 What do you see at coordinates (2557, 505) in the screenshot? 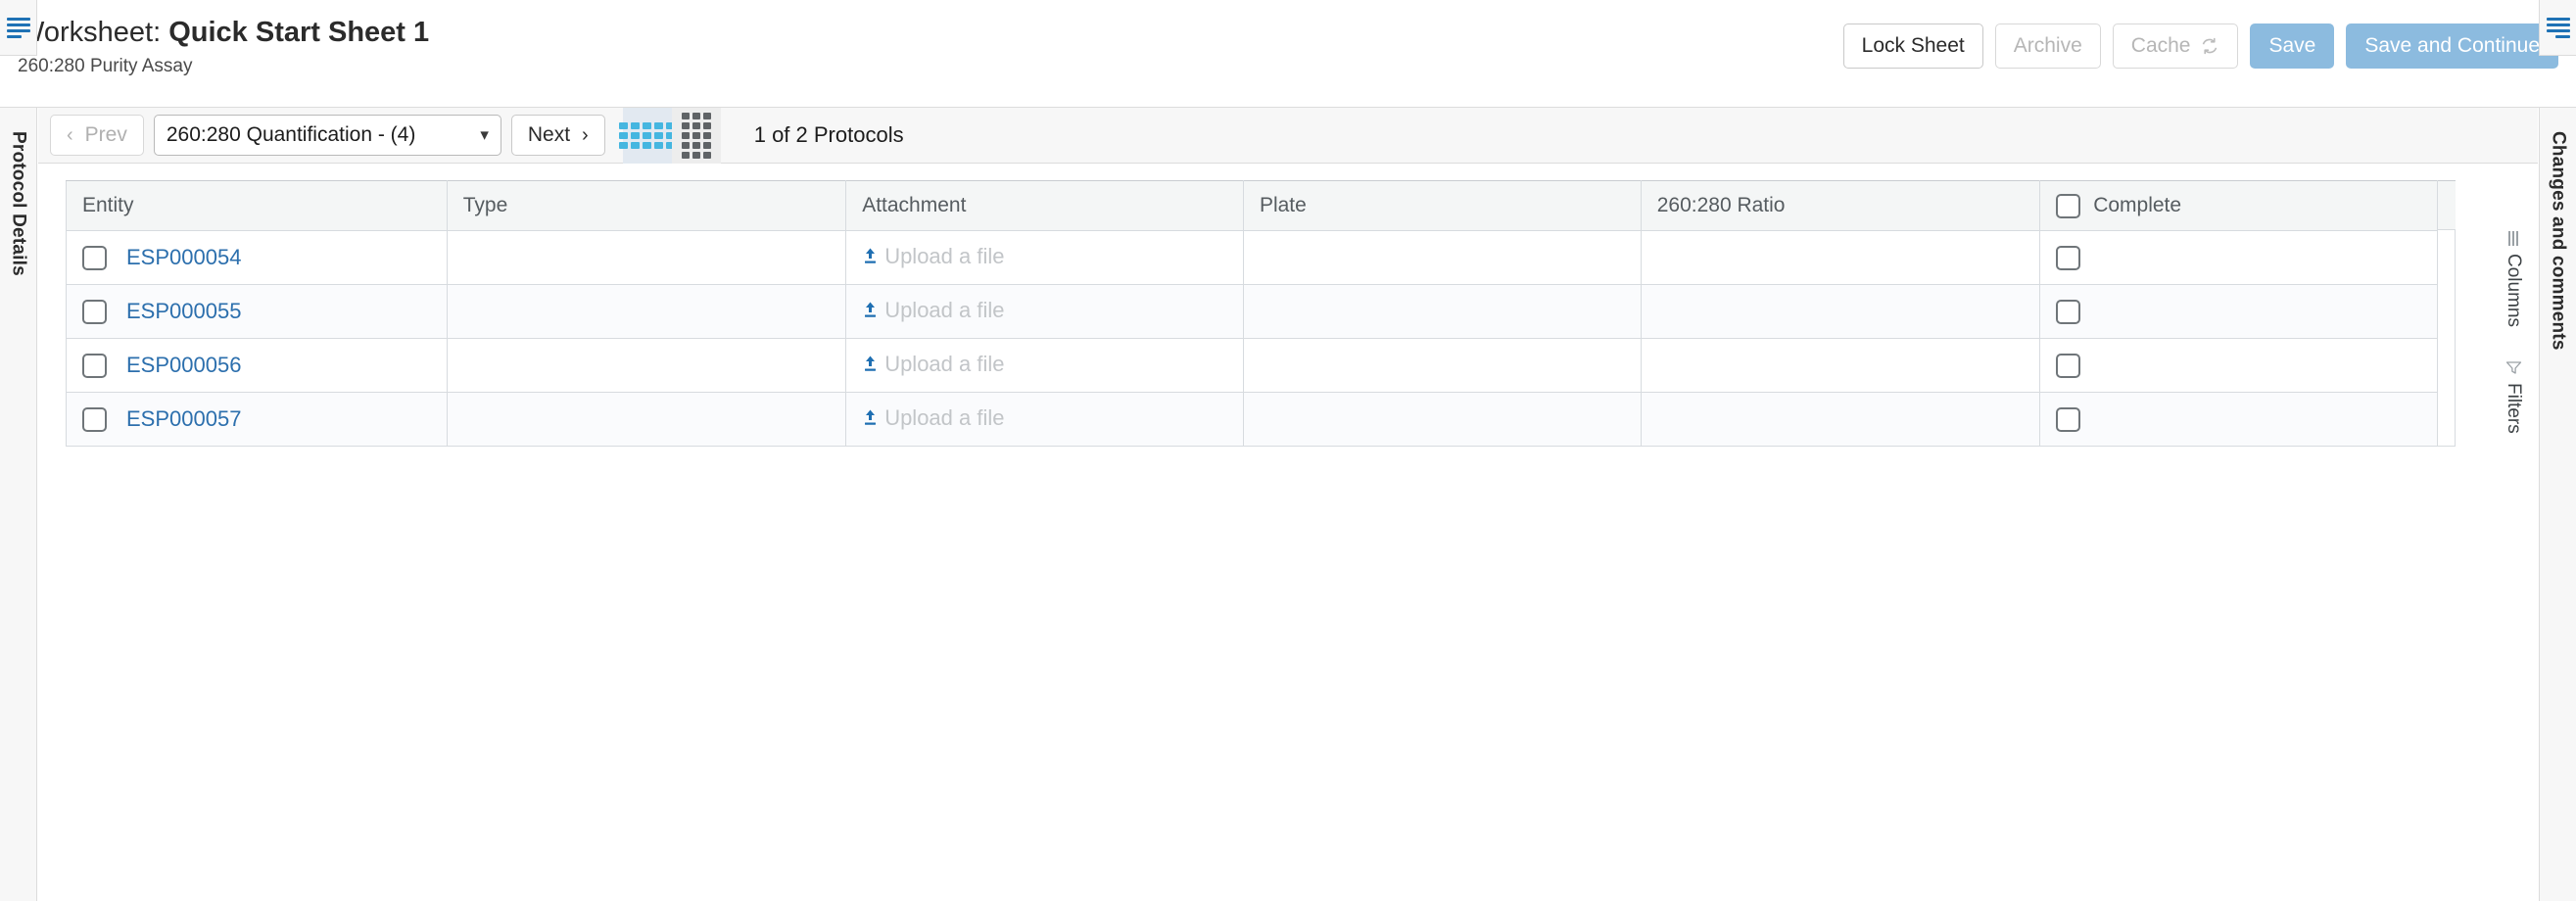
I see `changes-and-comments-rail: Changes and comments` at bounding box center [2557, 505].